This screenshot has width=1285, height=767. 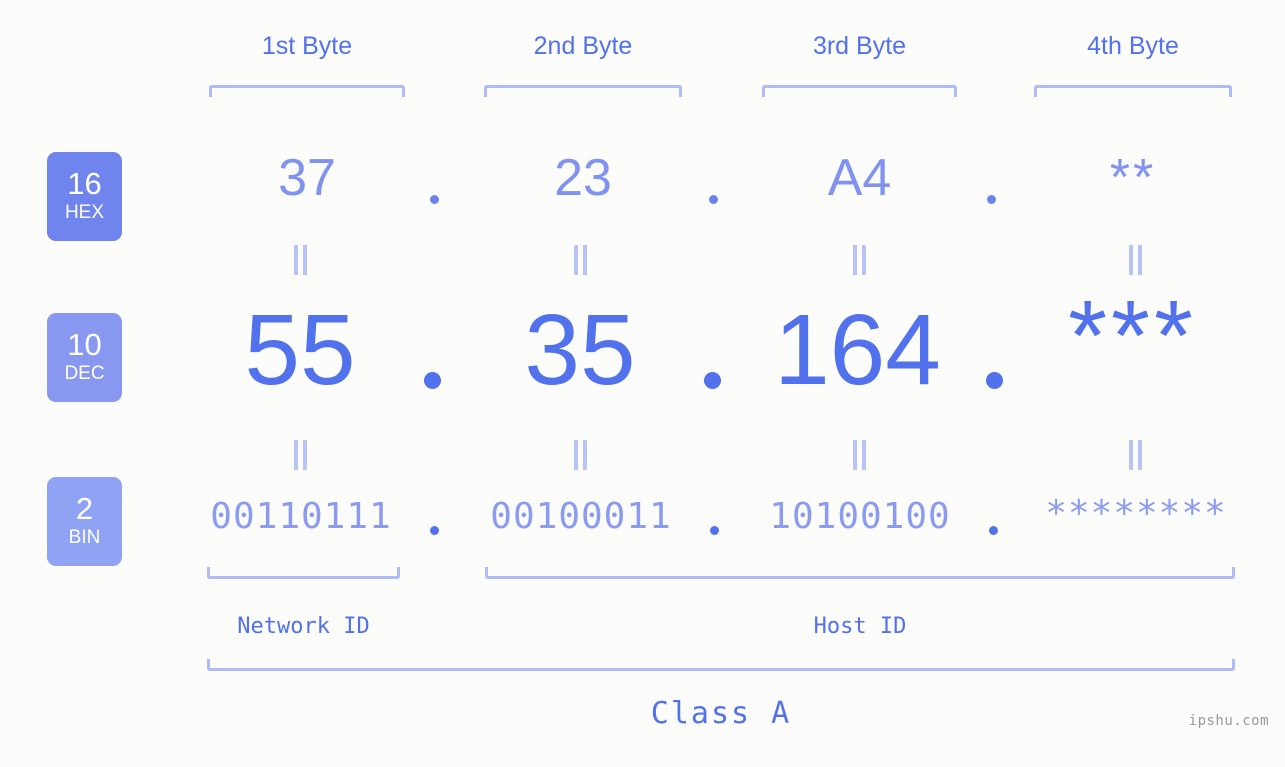 What do you see at coordinates (860, 626) in the screenshot?
I see `host-id-label: Host ID` at bounding box center [860, 626].